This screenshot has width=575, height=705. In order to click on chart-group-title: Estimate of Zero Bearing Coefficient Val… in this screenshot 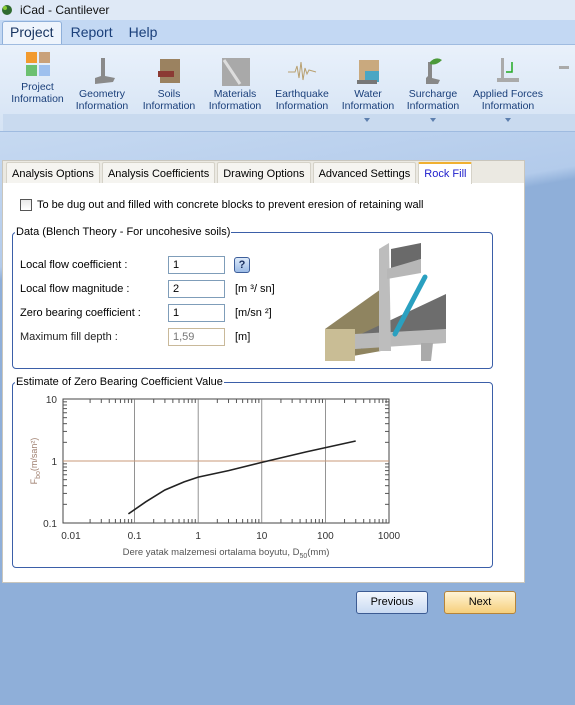, I will do `click(119, 382)`.